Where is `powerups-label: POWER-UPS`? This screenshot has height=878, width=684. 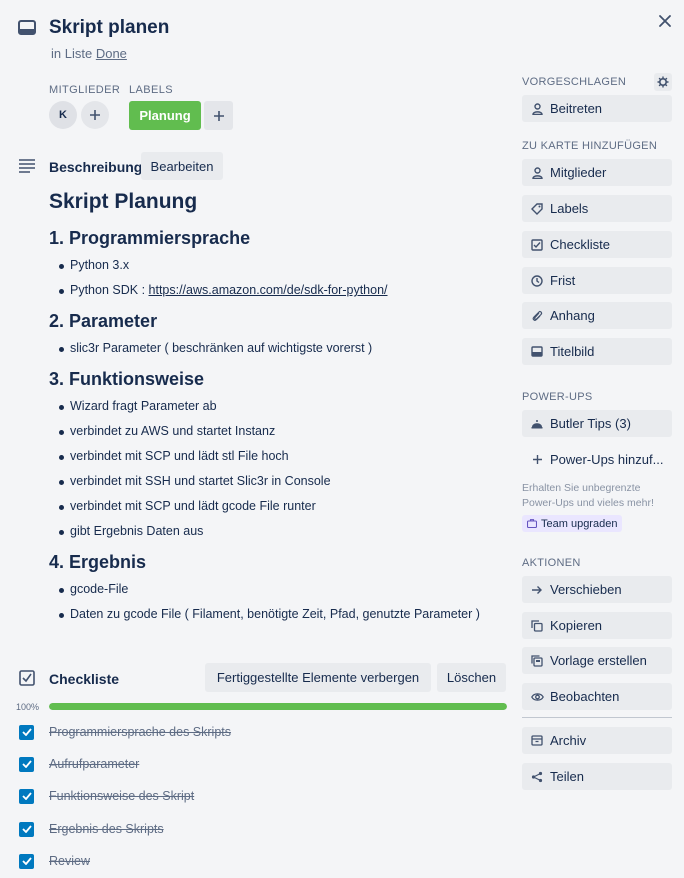
powerups-label: POWER-UPS is located at coordinates (557, 397).